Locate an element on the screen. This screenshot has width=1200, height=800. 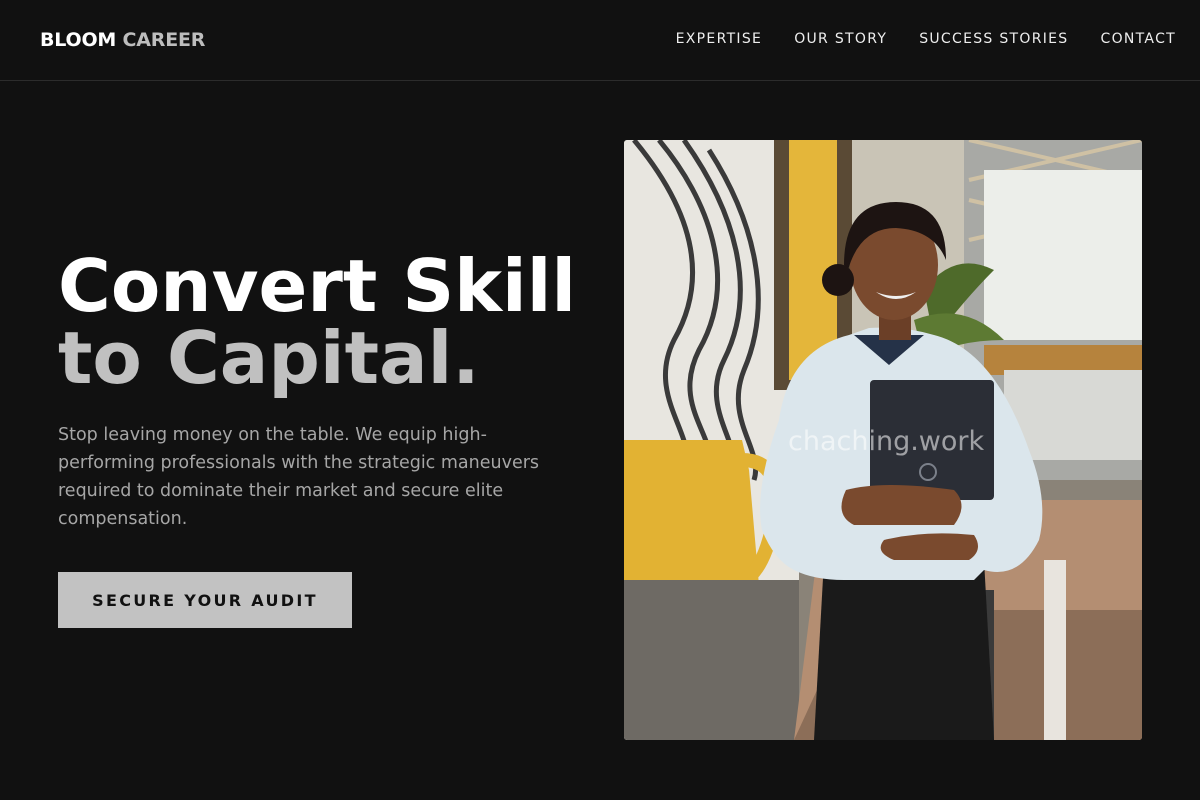
hero-title-line-2: to Capital. is located at coordinates (269, 358).